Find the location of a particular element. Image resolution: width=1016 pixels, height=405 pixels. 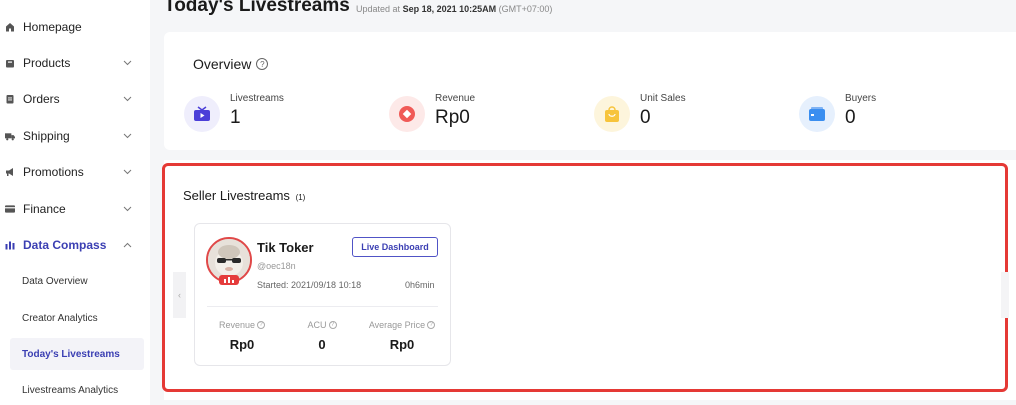

sidebar-item-promotions: Promotions is located at coordinates (75, 172).